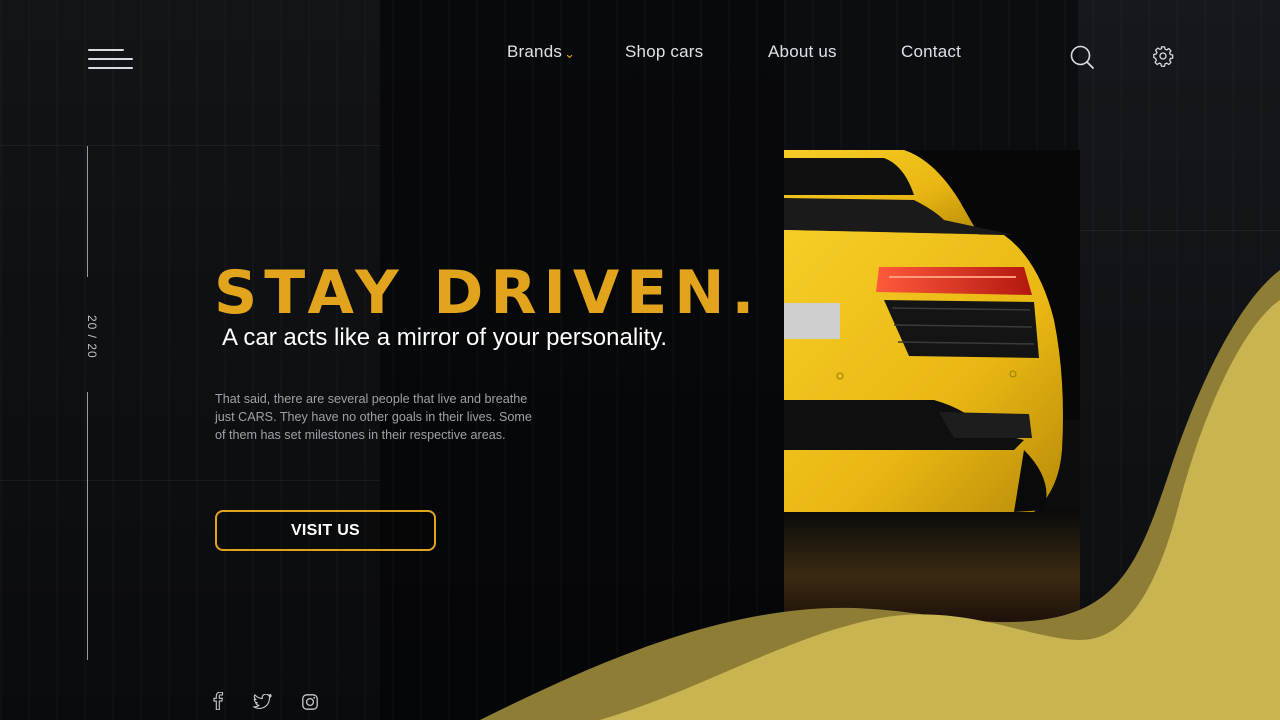 Image resolution: width=1280 pixels, height=720 pixels. Describe the element at coordinates (310, 704) in the screenshot. I see `instagram-icon` at that location.